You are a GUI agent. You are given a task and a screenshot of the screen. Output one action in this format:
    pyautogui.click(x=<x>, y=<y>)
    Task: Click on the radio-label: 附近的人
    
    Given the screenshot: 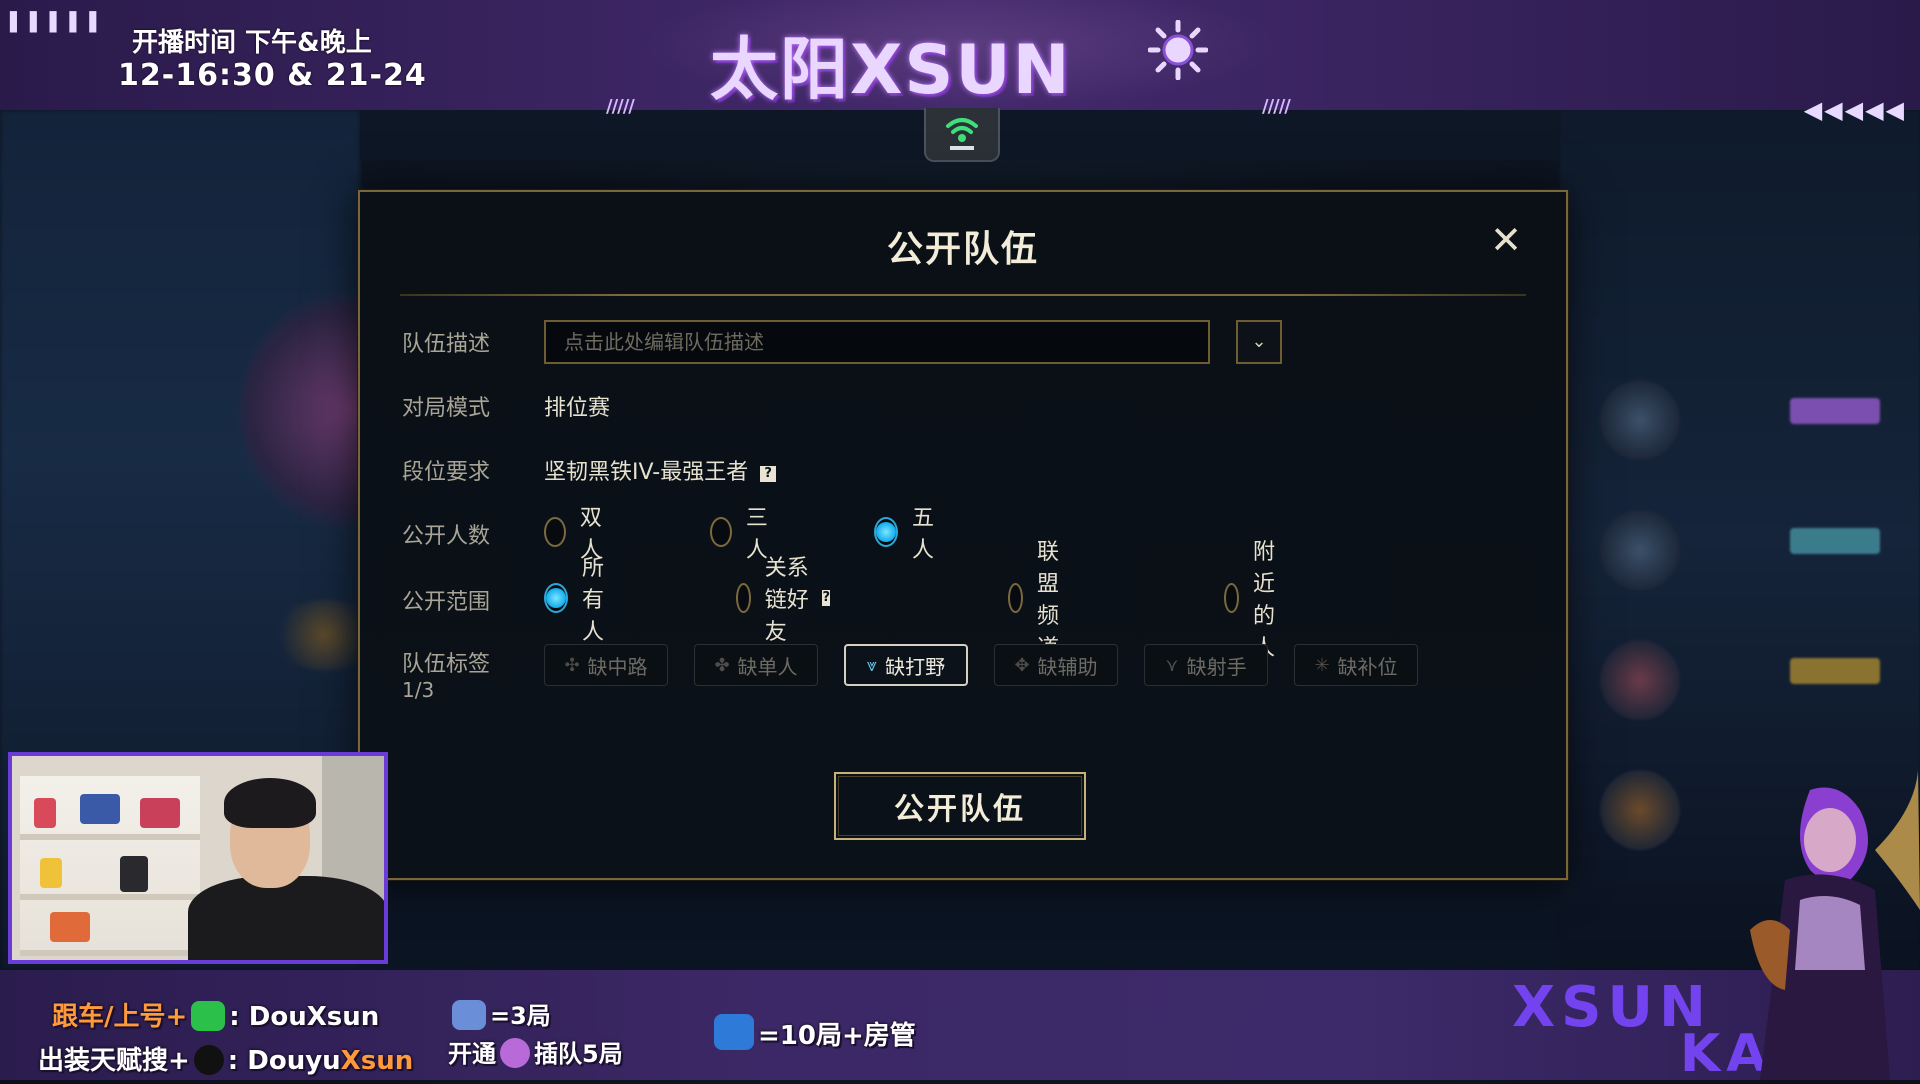 What is the action you would take?
    pyautogui.click(x=1263, y=600)
    